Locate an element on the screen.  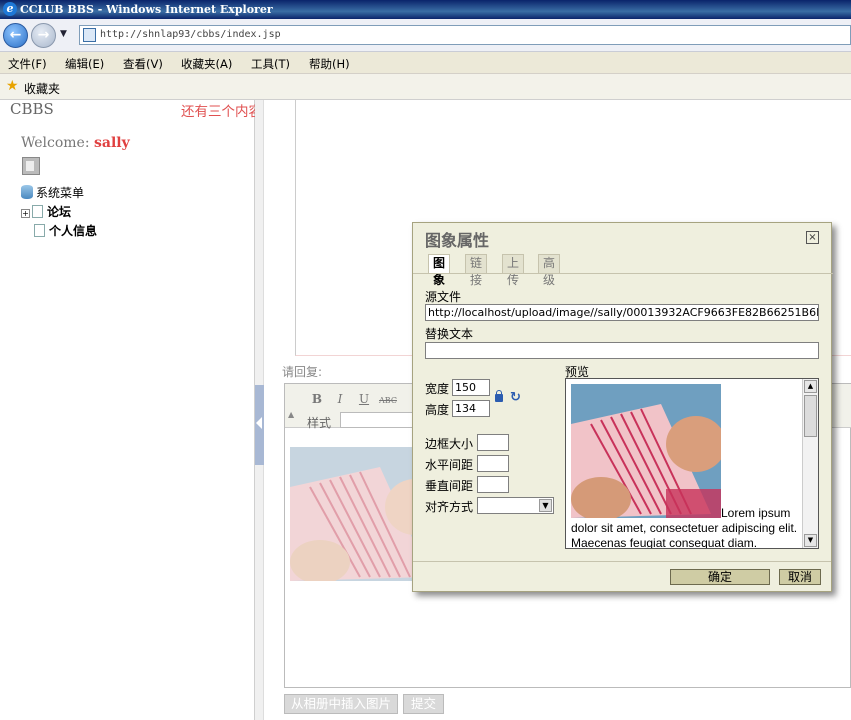
menu-file: 文件(F) is located at coordinates (27, 64).